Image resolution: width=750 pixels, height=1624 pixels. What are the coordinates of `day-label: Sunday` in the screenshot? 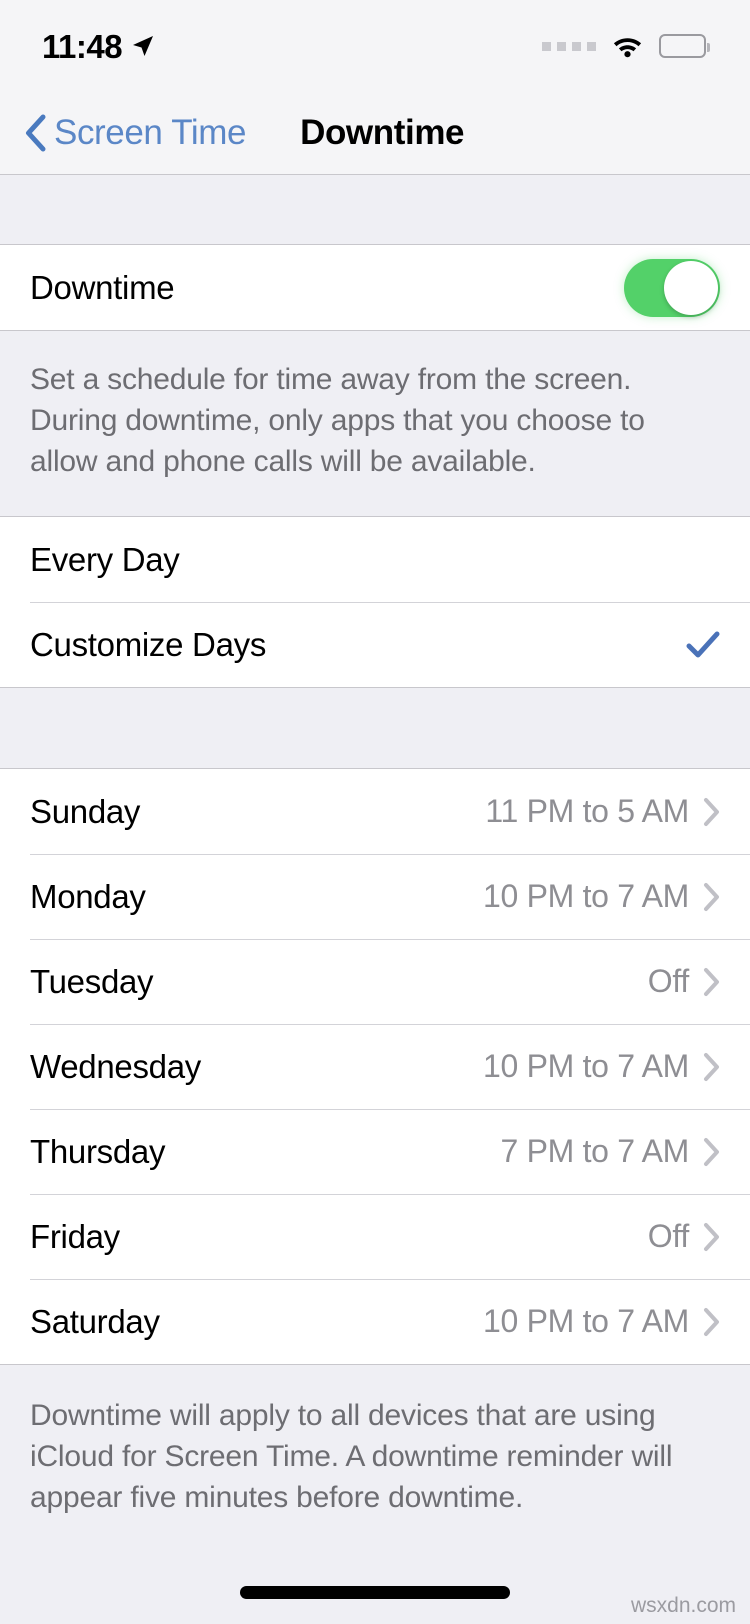 It's located at (85, 811).